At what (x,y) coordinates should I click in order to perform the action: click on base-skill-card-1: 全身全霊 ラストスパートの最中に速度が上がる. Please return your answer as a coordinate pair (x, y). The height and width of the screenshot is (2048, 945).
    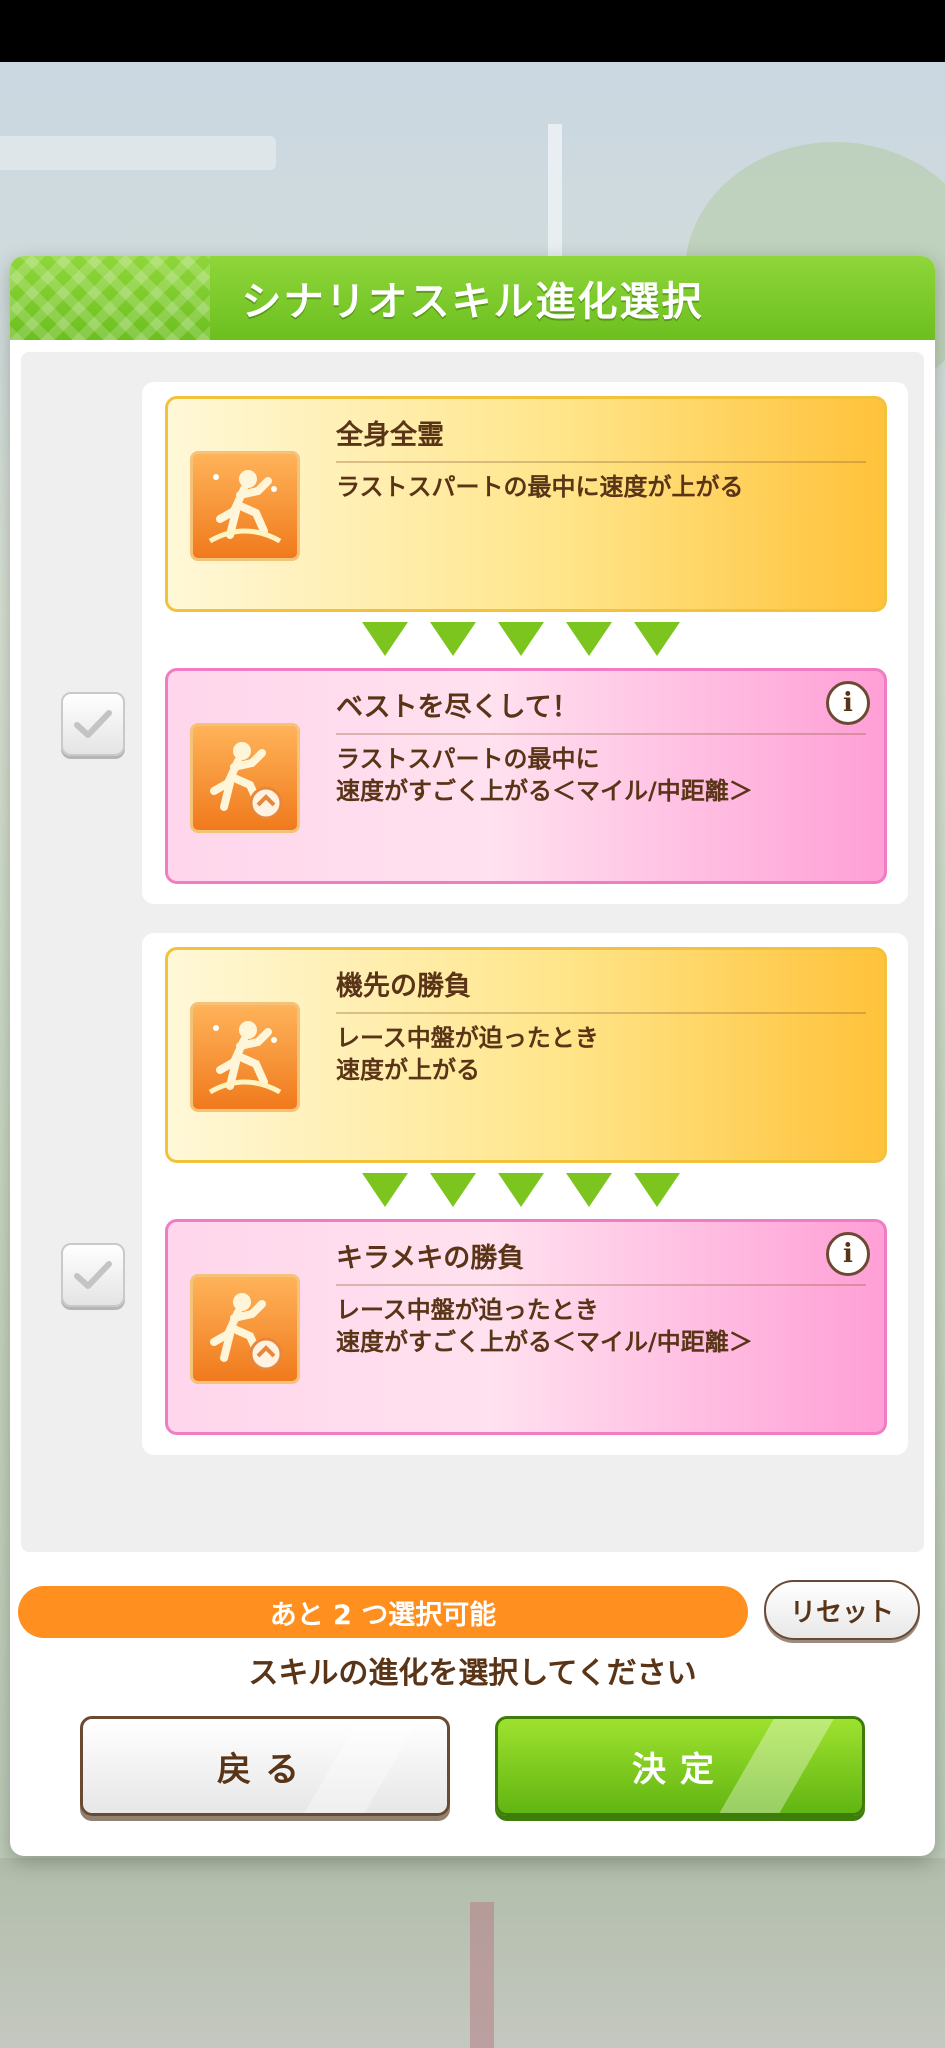
    Looking at the image, I should click on (526, 504).